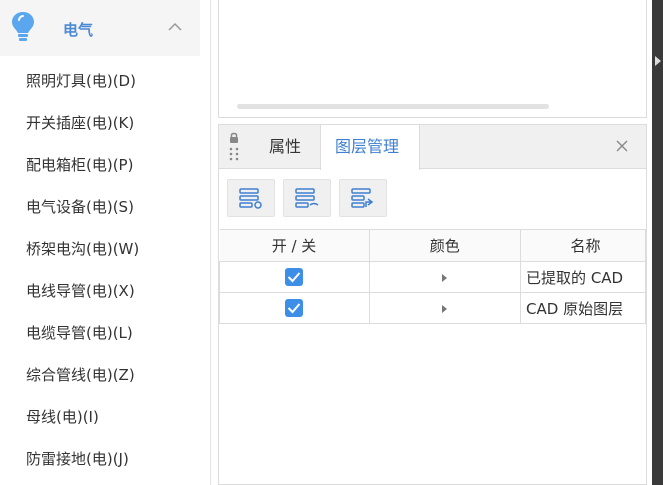 This screenshot has width=663, height=485. What do you see at coordinates (285, 147) in the screenshot?
I see `tab-properties: 属性` at bounding box center [285, 147].